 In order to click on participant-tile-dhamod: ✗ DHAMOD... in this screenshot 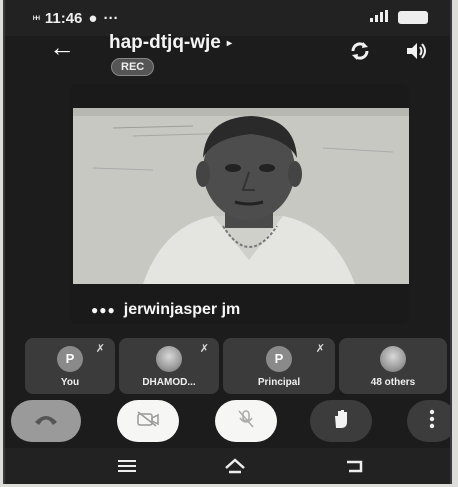, I will do `click(169, 366)`.